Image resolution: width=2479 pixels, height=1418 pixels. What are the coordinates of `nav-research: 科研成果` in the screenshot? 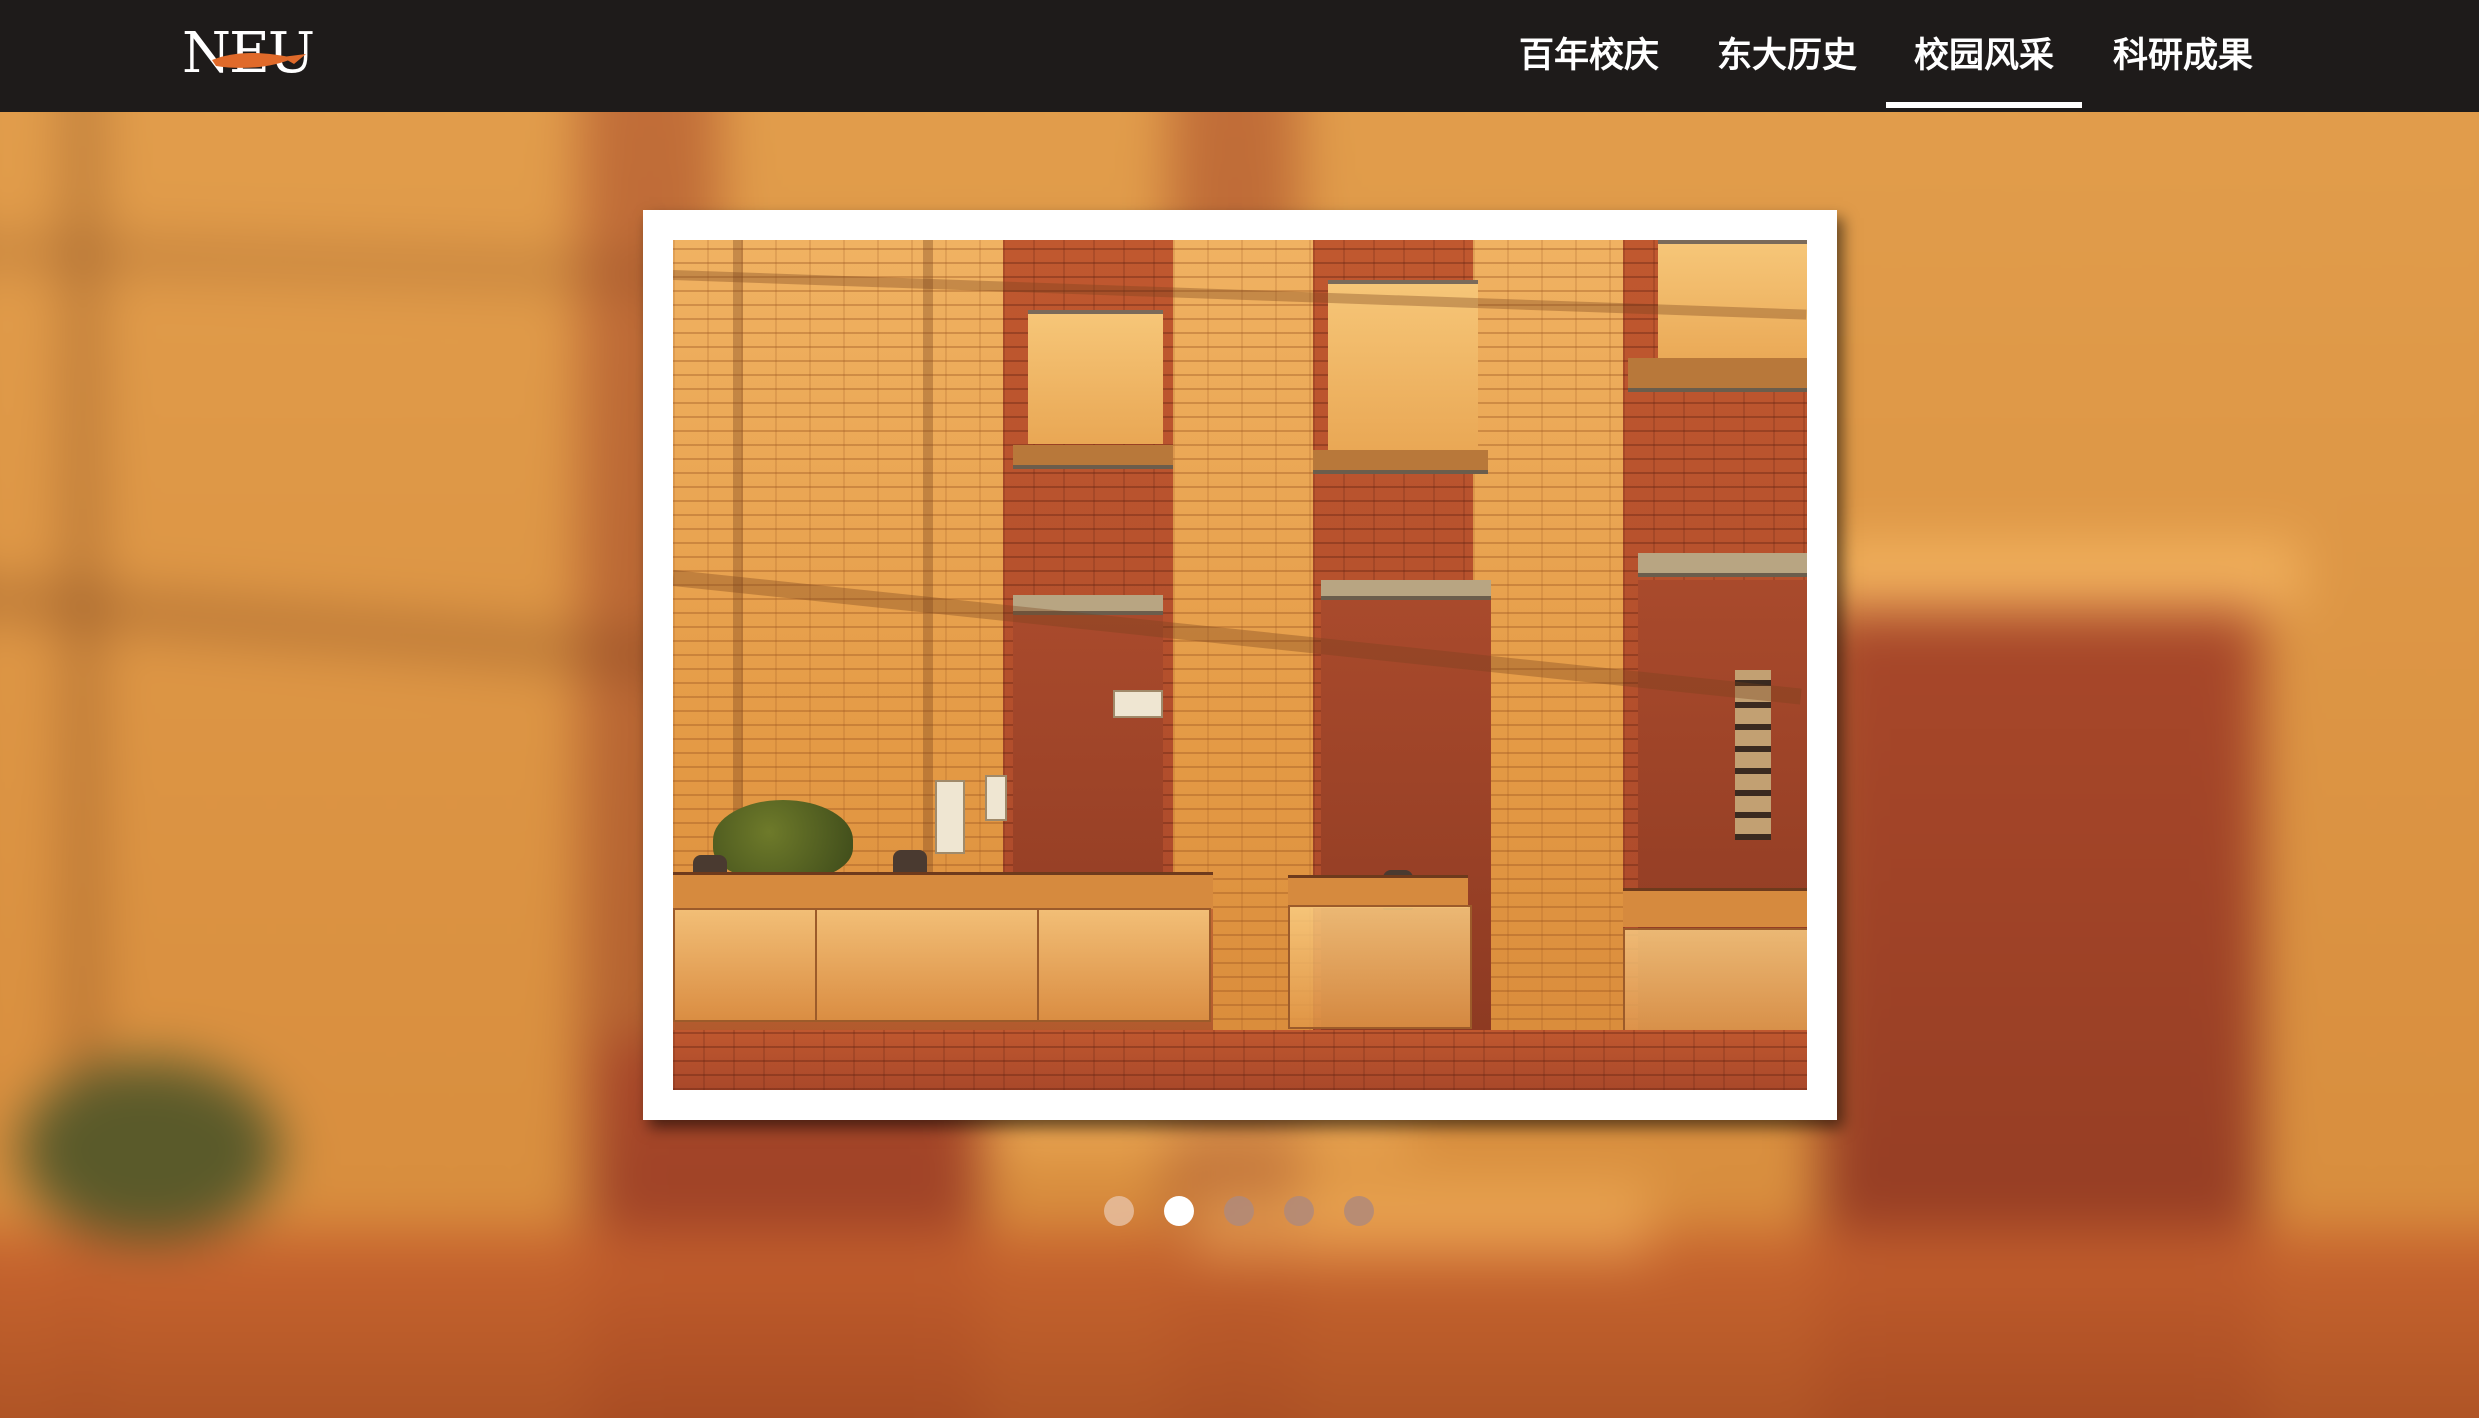 It's located at (2183, 56).